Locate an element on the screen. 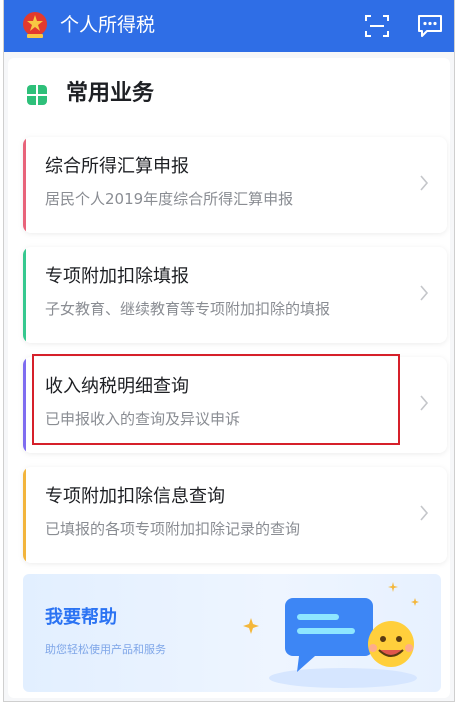 This screenshot has height=711, width=462. help-subtitle: 助您轻松使用产品和服务 is located at coordinates (105, 649).